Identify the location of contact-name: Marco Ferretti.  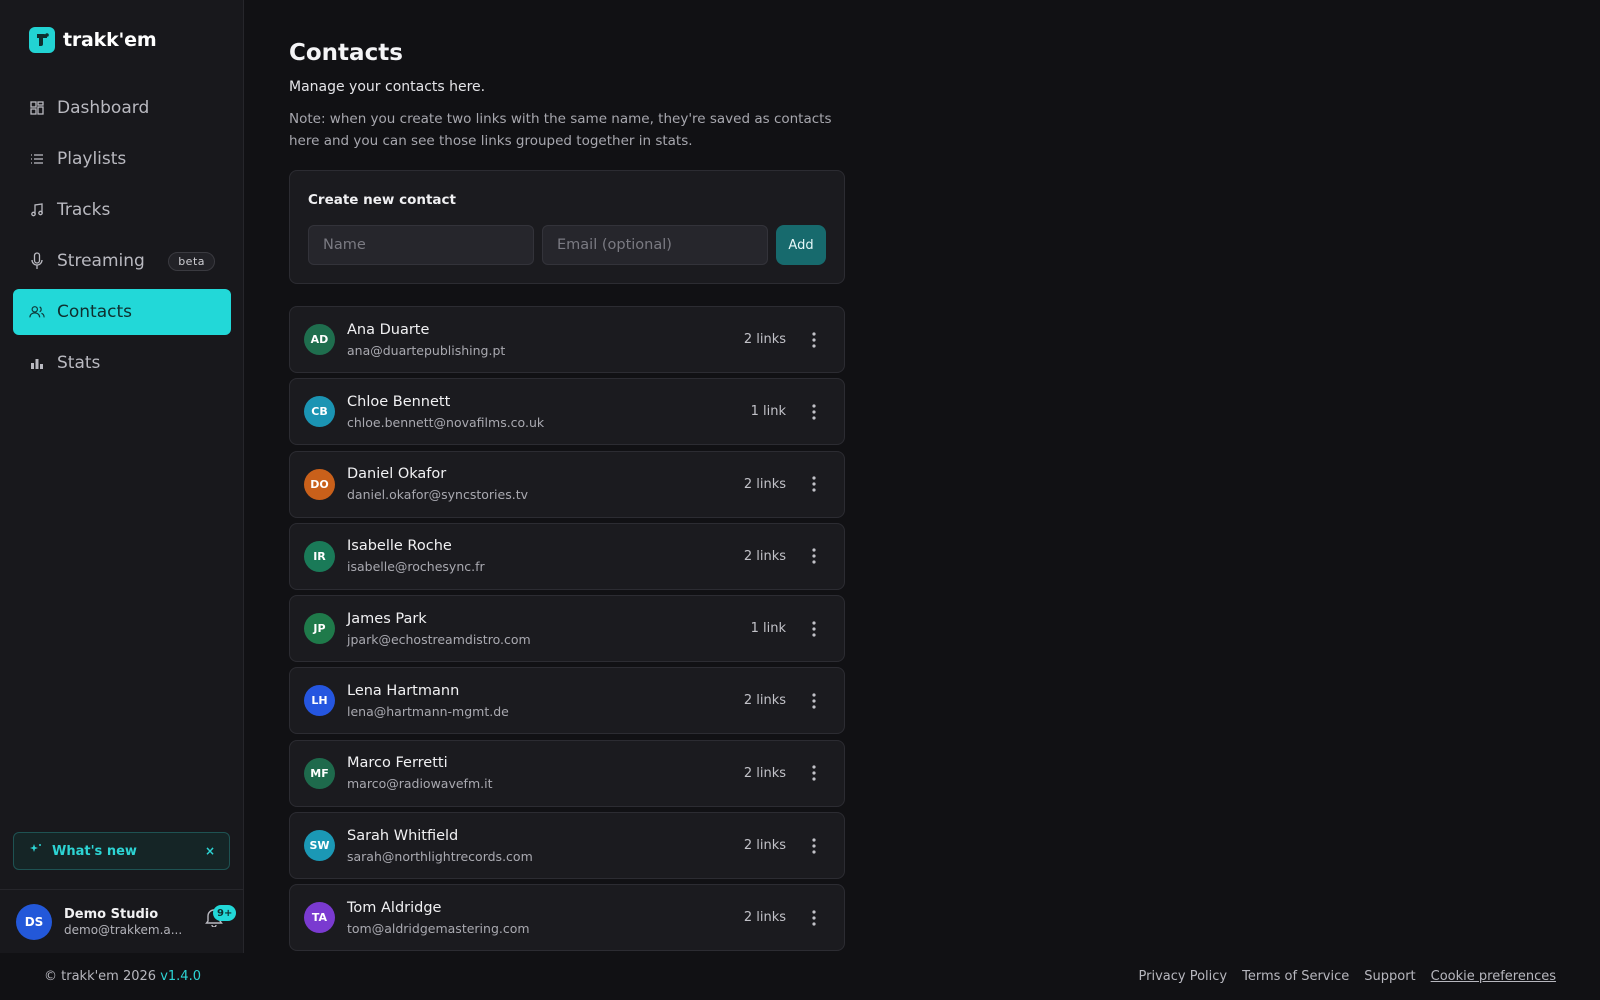
(397, 763).